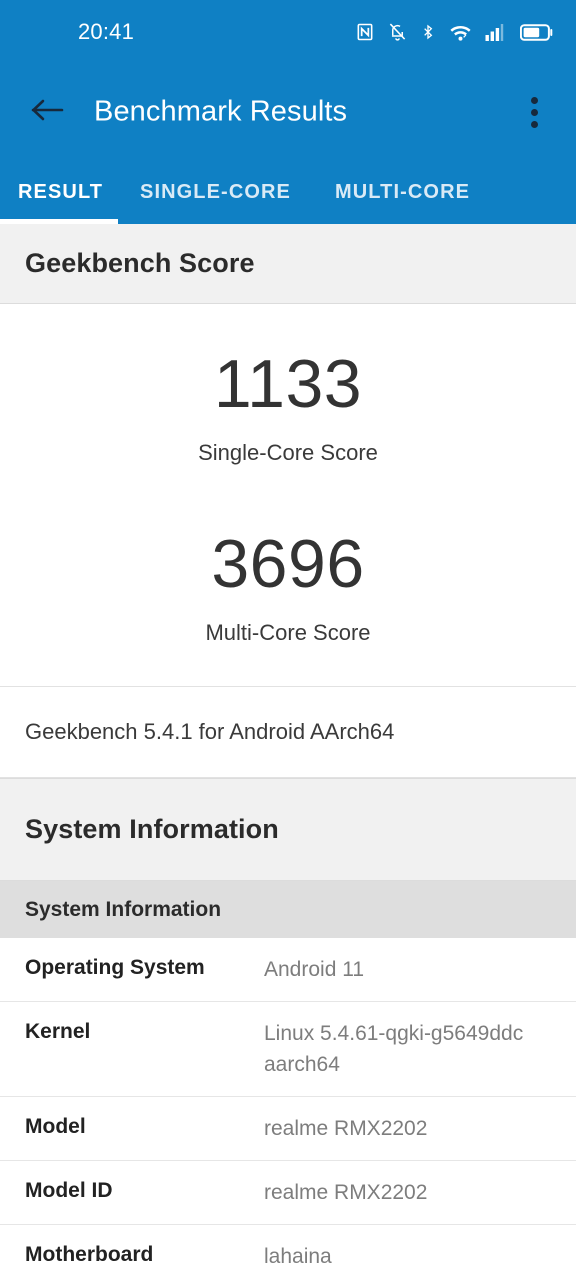  I want to click on multi-core-score-block: 3696 Multi-Core Score, so click(288, 588).